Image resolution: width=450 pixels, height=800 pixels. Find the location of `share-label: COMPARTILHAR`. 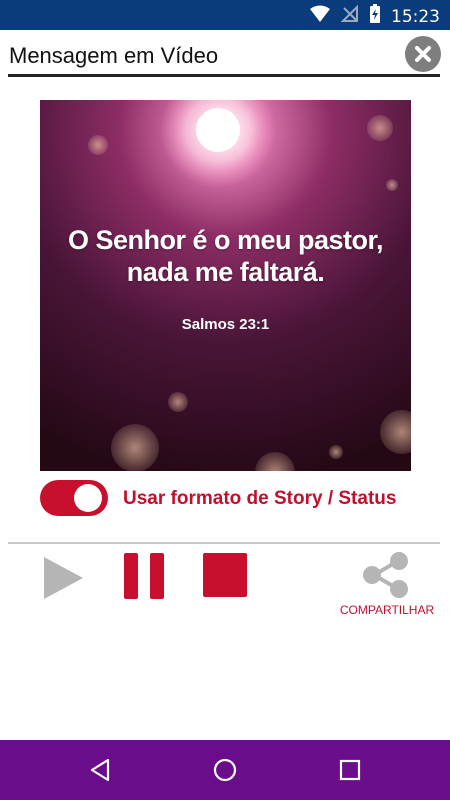

share-label: COMPARTILHAR is located at coordinates (387, 610).